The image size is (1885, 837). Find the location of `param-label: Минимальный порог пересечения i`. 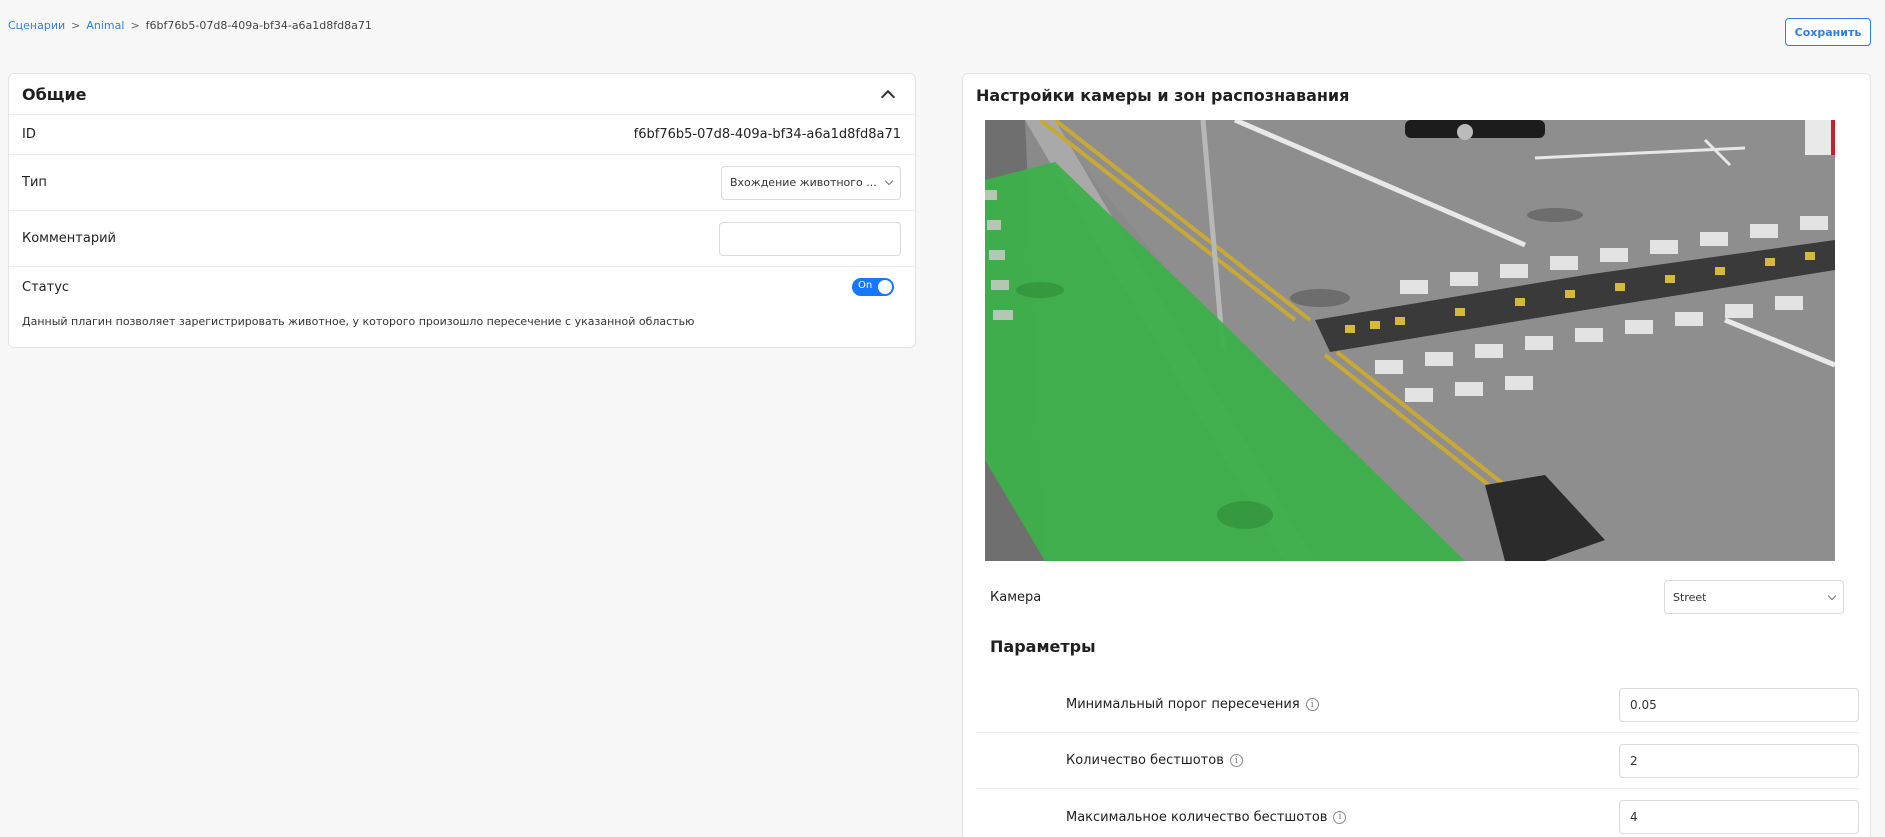

param-label: Минимальный порог пересечения i is located at coordinates (1192, 704).